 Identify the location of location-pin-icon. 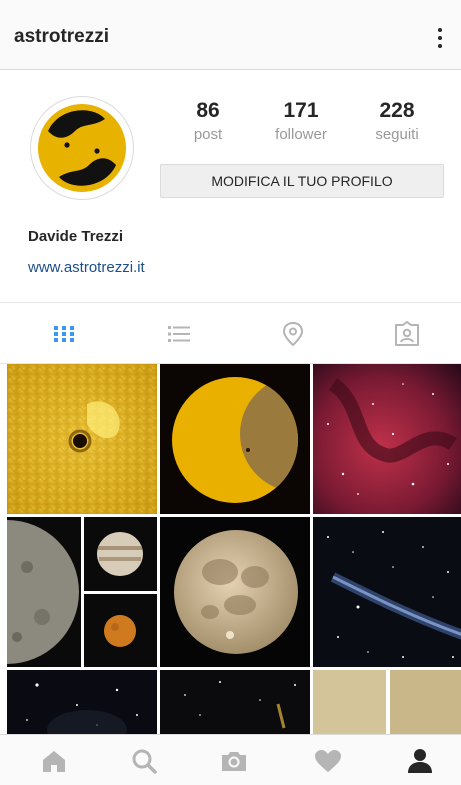
(293, 334).